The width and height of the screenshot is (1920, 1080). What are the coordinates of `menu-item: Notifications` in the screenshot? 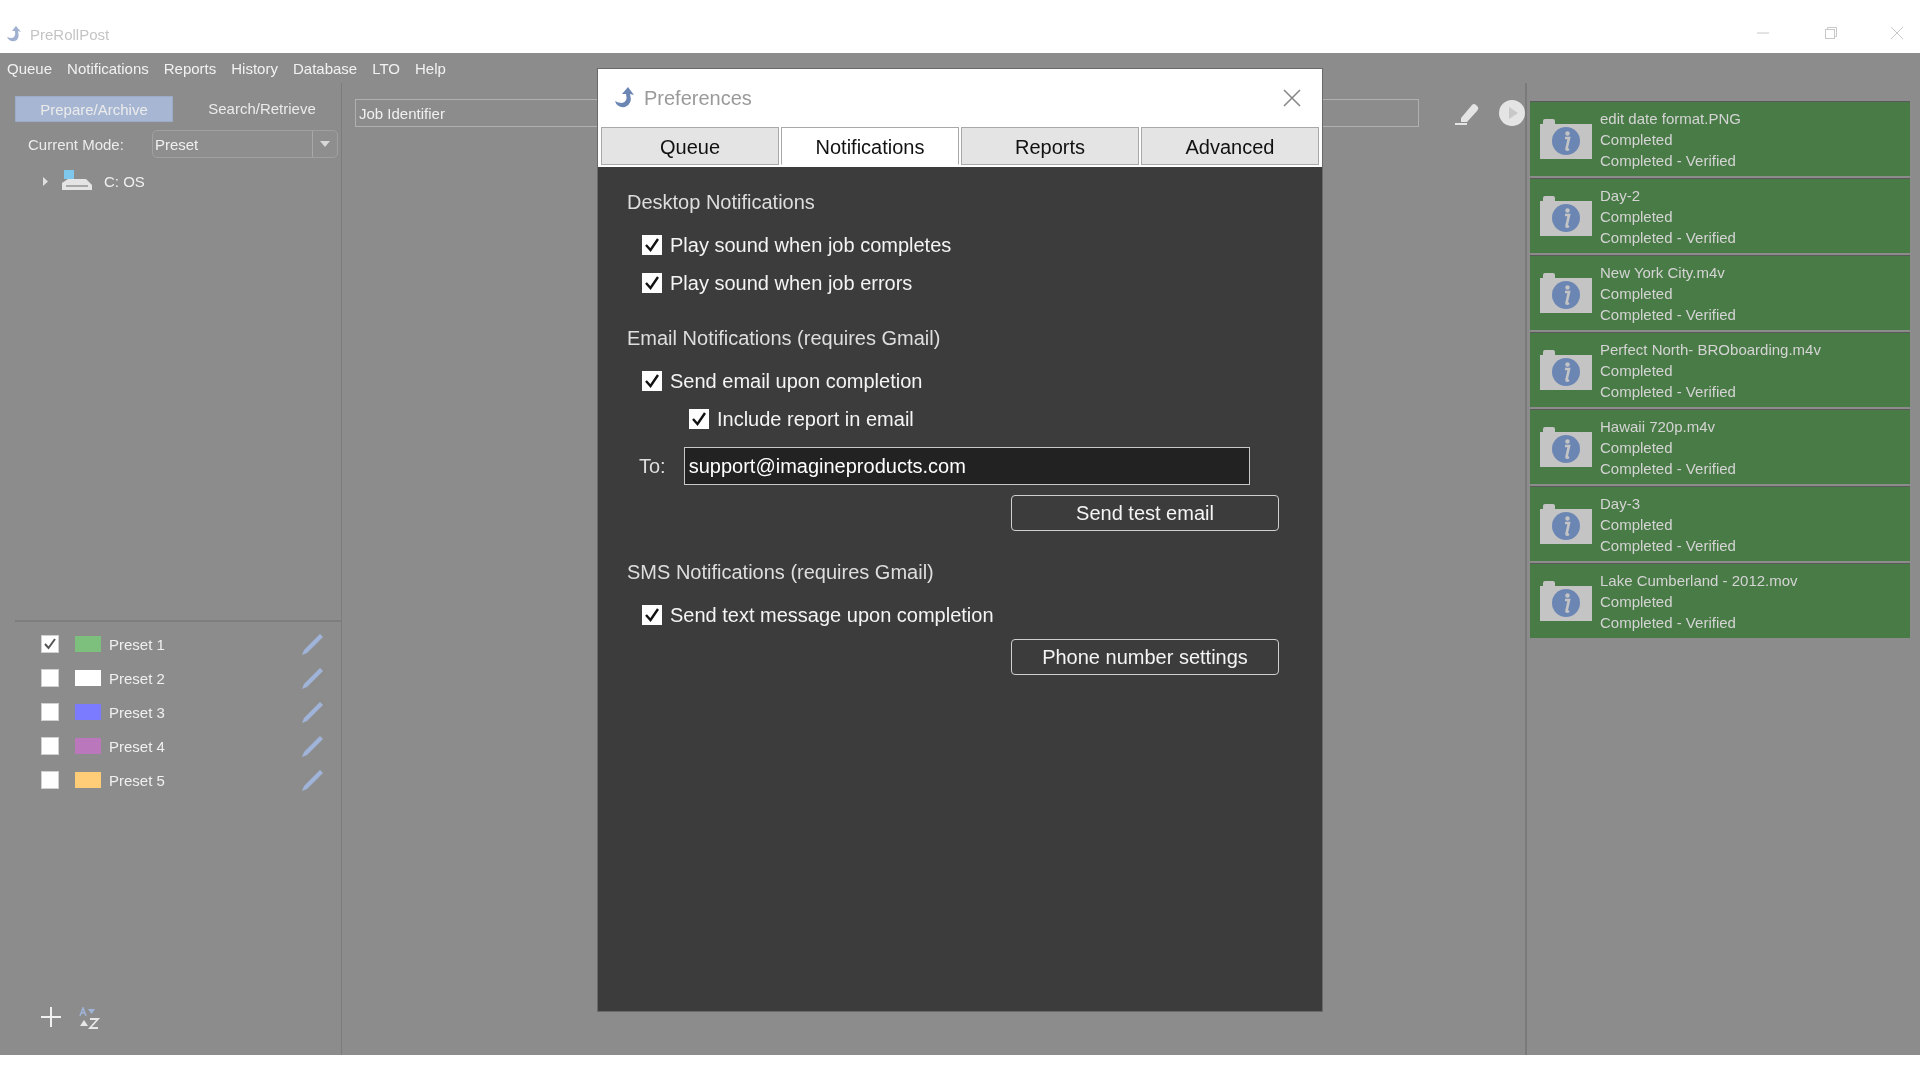 It's located at (108, 68).